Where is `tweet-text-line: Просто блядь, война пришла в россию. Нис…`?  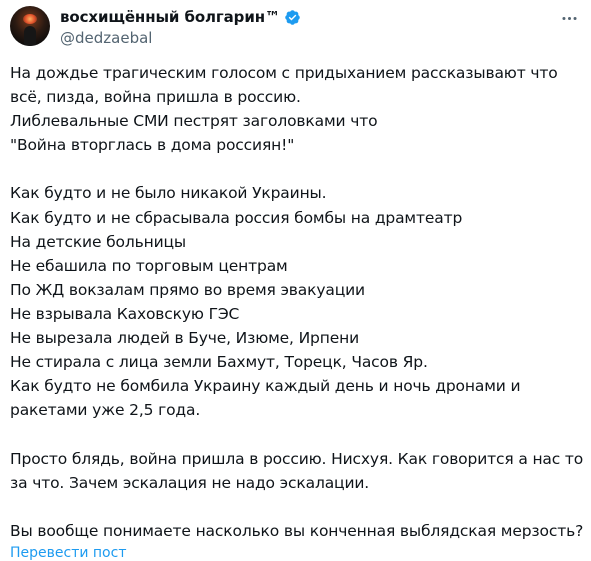 tweet-text-line: Просто блядь, война пришла в россию. Нис… is located at coordinates (297, 458).